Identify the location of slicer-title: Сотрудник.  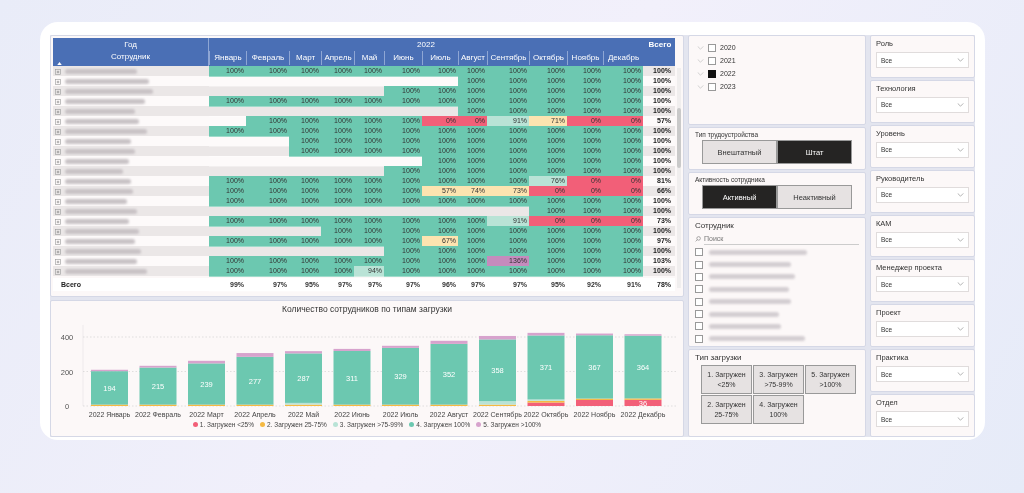
(715, 225).